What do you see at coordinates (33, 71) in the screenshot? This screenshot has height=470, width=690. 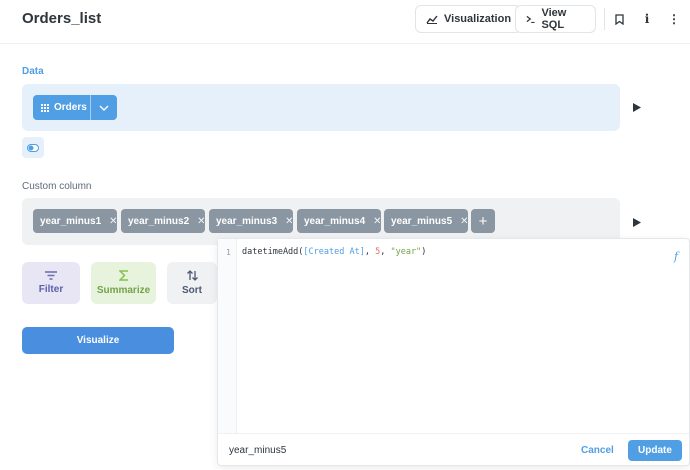 I see `data-section-label: Data` at bounding box center [33, 71].